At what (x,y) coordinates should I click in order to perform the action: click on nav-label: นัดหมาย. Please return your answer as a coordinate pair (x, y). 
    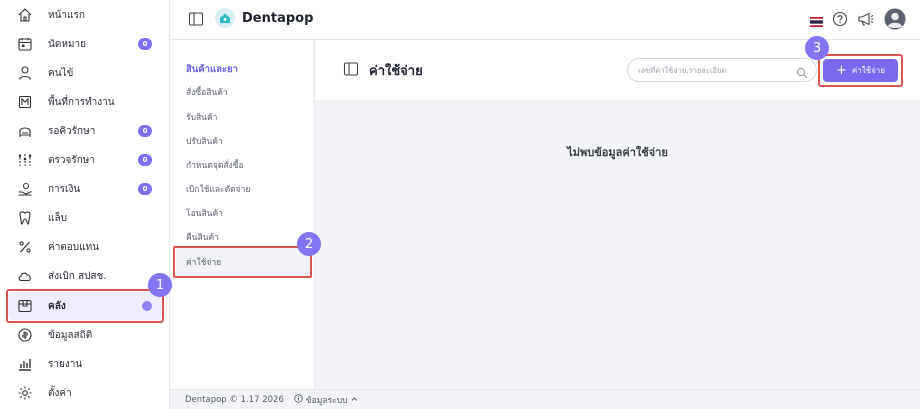
    Looking at the image, I should click on (67, 44).